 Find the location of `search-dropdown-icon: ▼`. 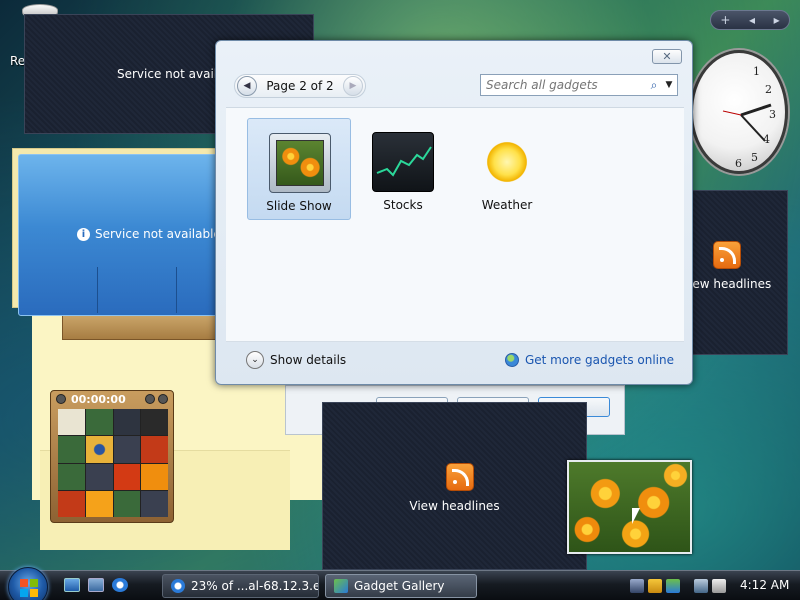

search-dropdown-icon: ▼ is located at coordinates (669, 85).